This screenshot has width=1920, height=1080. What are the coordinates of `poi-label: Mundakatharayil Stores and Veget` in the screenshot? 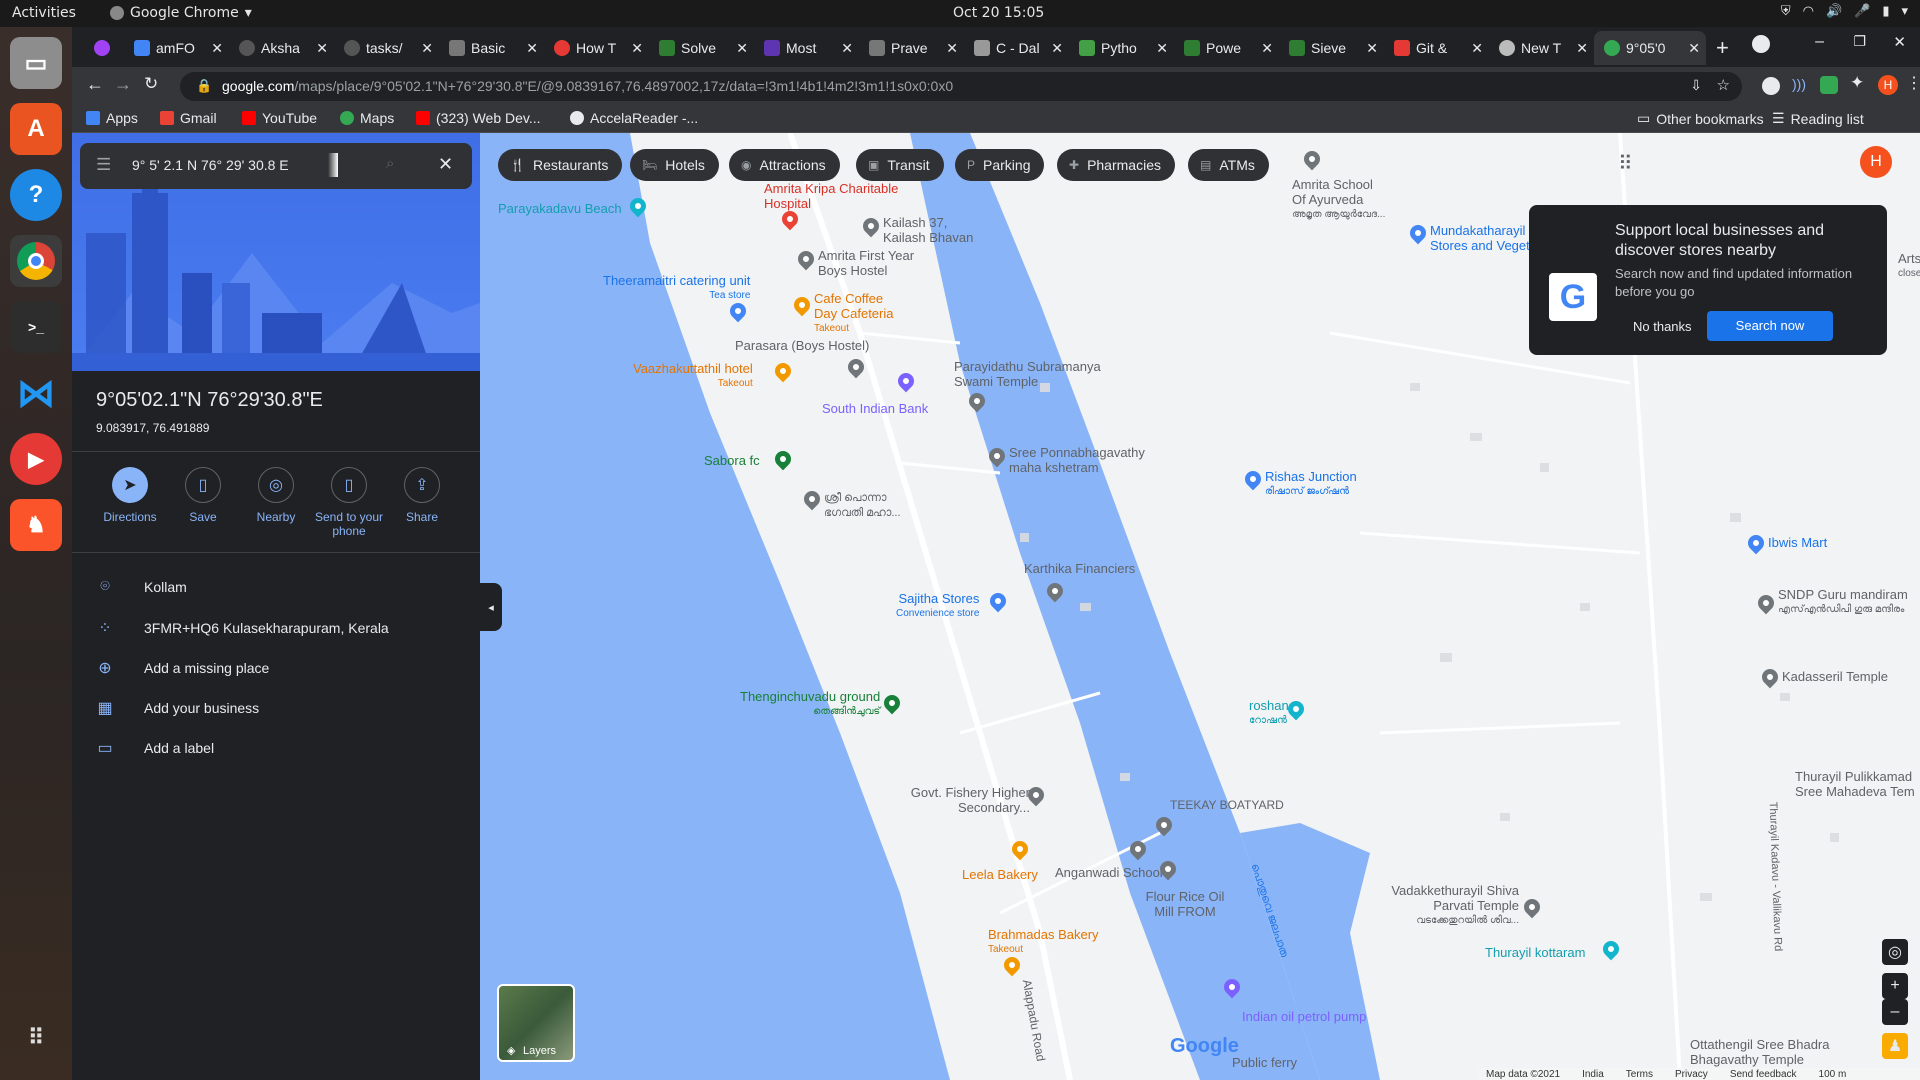 It's located at (1485, 238).